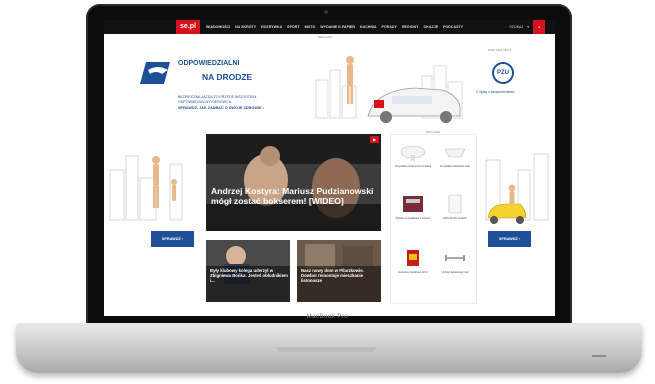 The width and height of the screenshot is (655, 384). What do you see at coordinates (453, 27) in the screenshot?
I see `nav-item: PODCASTY` at bounding box center [453, 27].